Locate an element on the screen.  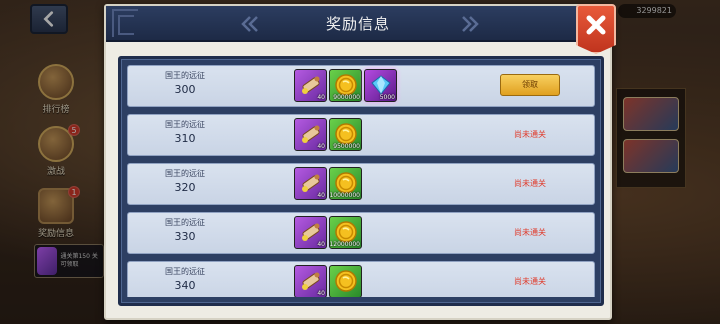
stage-level: 330 is located at coordinates (185, 236).